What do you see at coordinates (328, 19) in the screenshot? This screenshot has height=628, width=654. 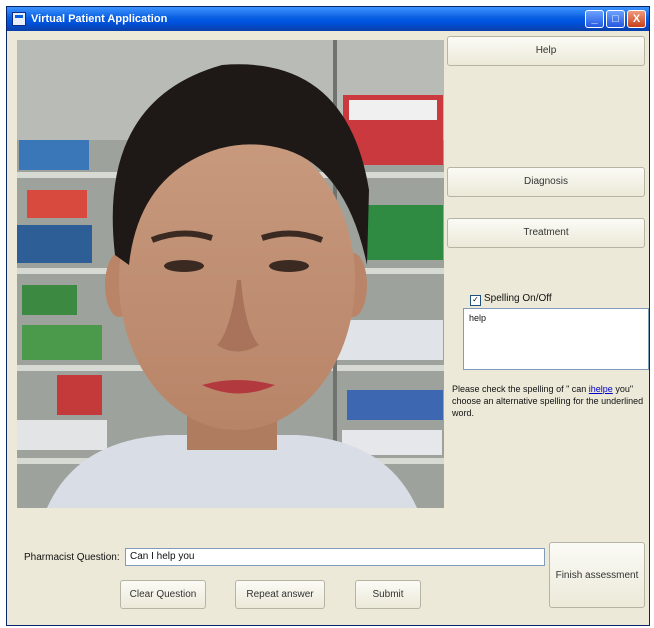 I see `title-bar: Virtual Patient Application _ □ X` at bounding box center [328, 19].